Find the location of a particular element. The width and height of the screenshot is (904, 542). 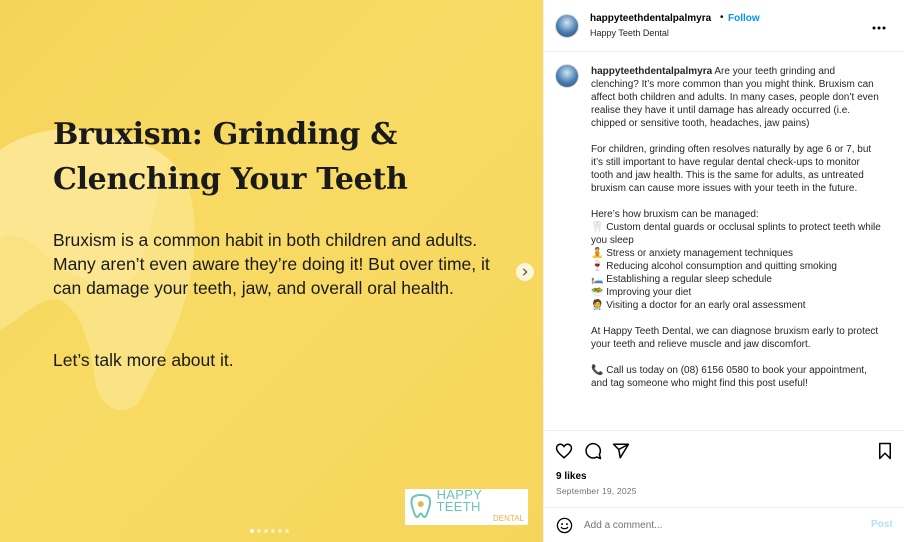

list-emoji-icon: 🧑‍⚕️ is located at coordinates (597, 305).